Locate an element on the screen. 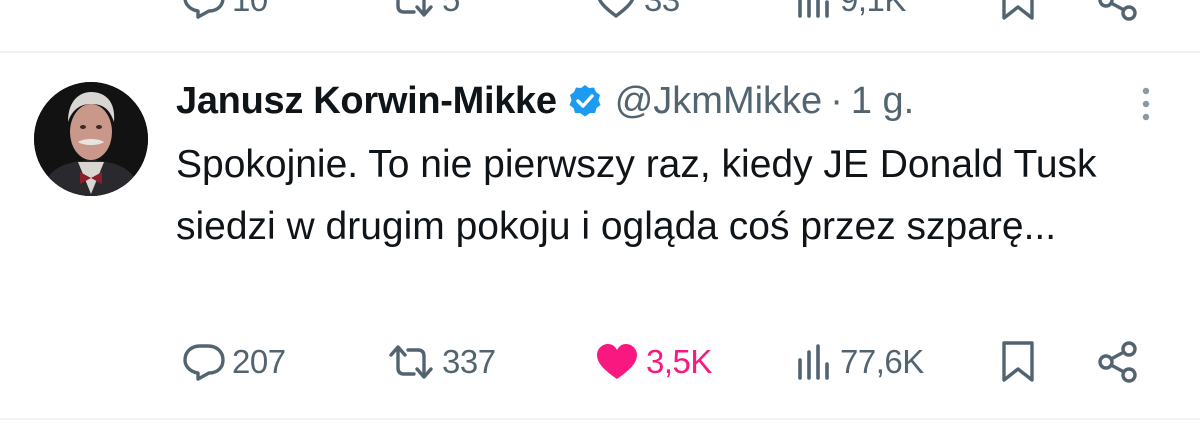 The width and height of the screenshot is (1200, 444). more-options-button is located at coordinates (1146, 104).